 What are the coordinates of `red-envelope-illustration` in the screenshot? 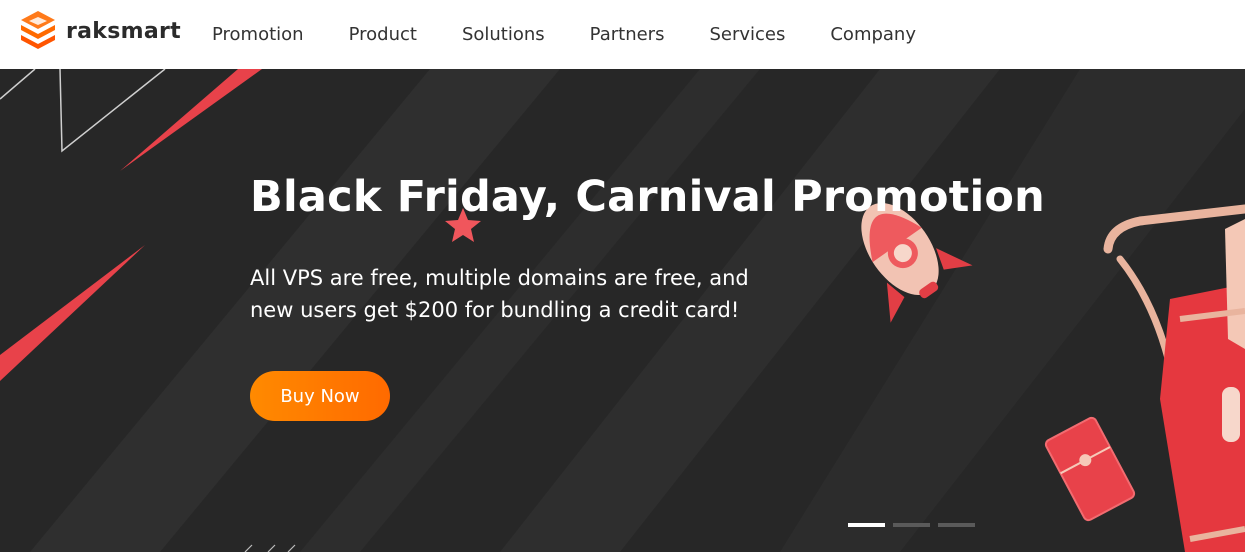 It's located at (1090, 469).